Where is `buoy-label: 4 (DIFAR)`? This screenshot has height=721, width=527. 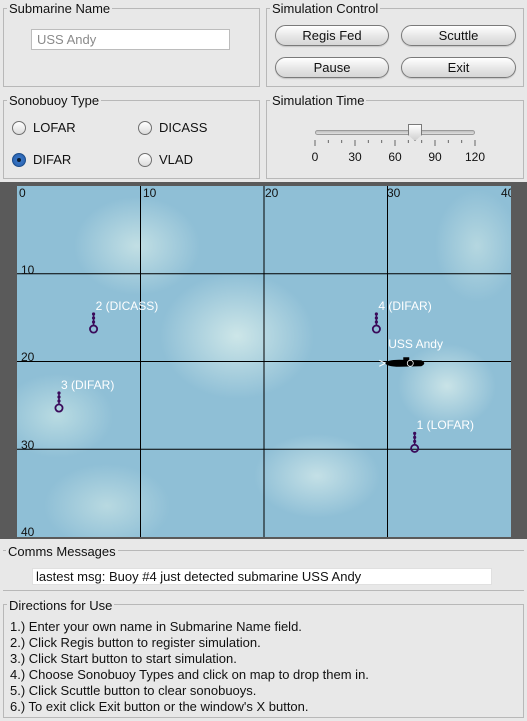
buoy-label: 4 (DIFAR) is located at coordinates (405, 306).